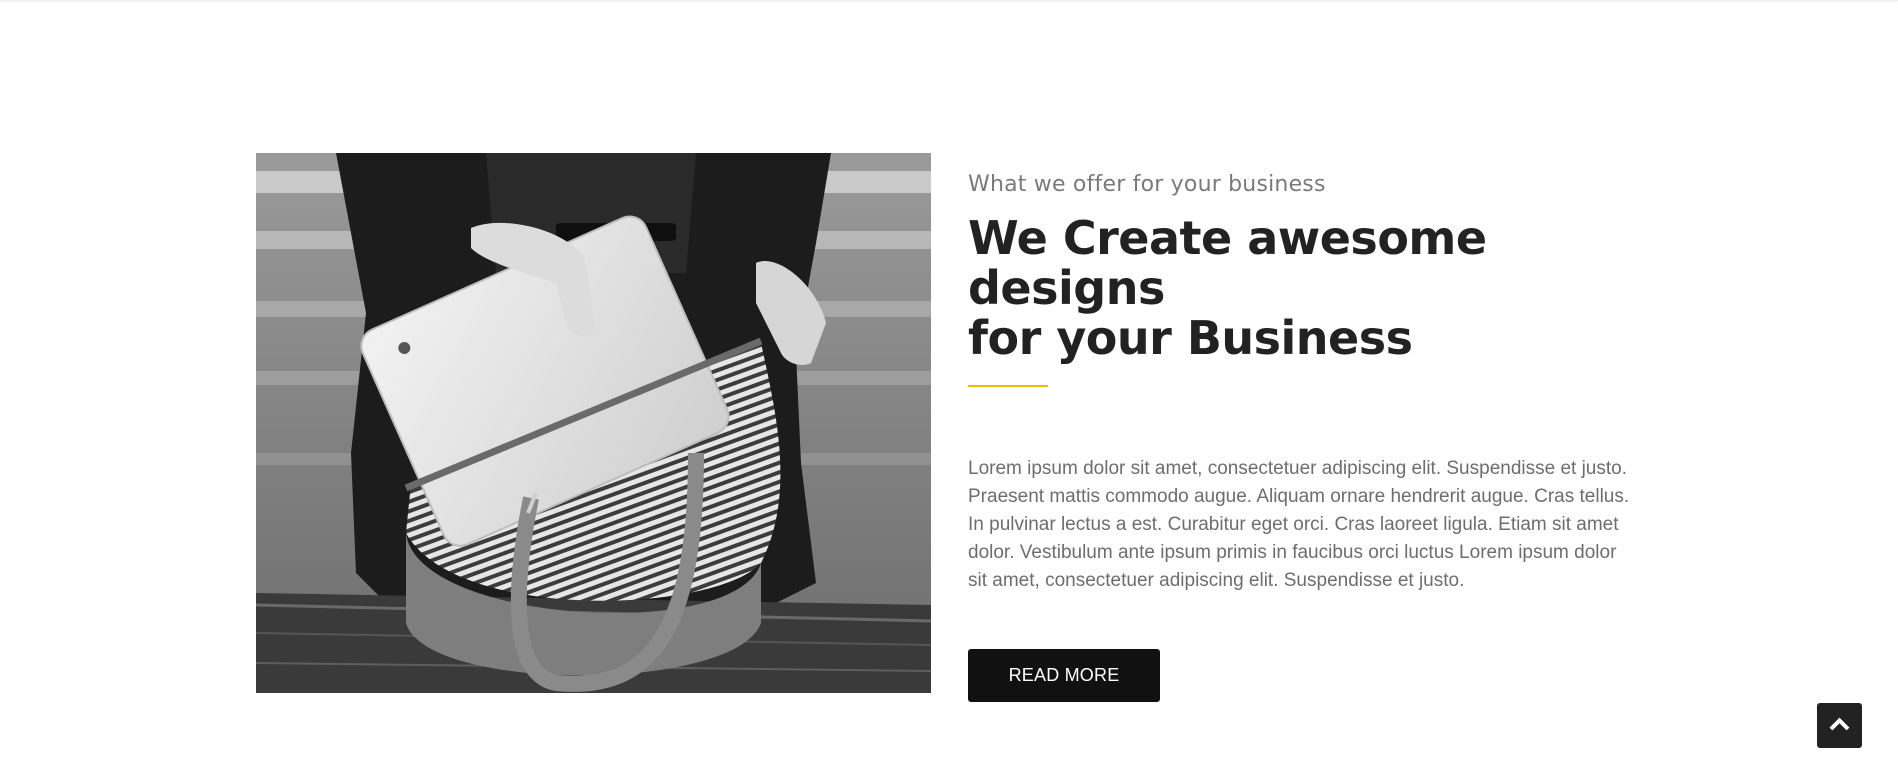 The width and height of the screenshot is (1898, 779). Describe the element at coordinates (1227, 263) in the screenshot. I see `heading-line-1: We Create awesome designs` at that location.